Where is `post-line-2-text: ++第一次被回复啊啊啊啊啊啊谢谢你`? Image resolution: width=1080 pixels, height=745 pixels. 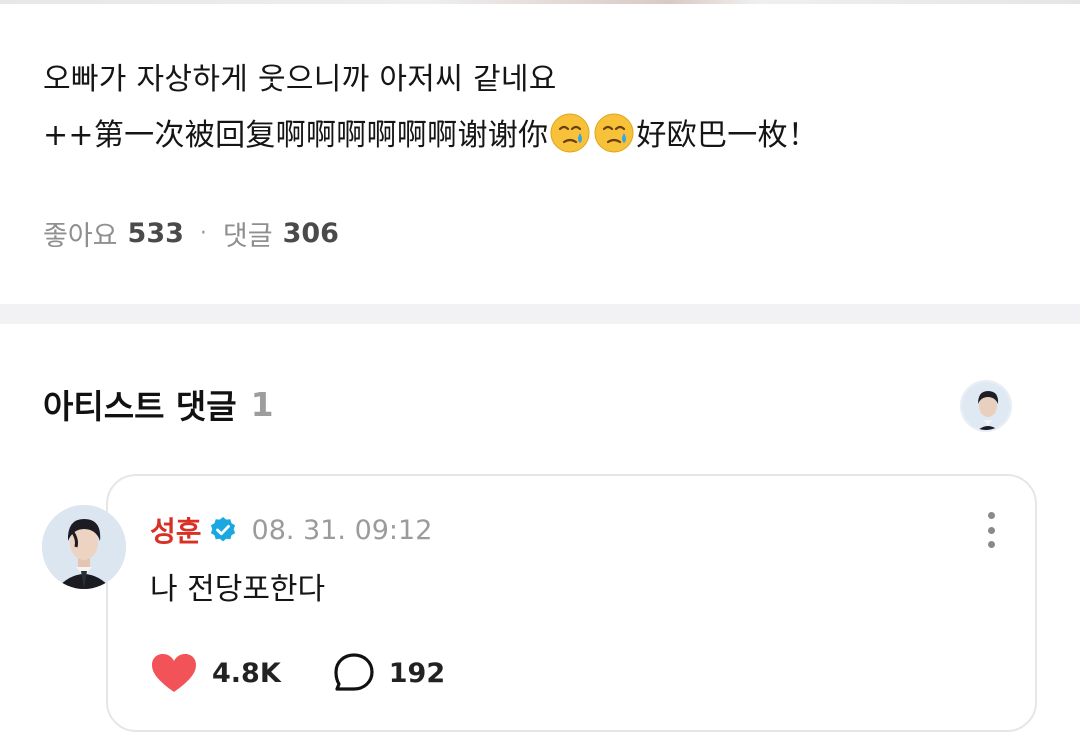
post-line-2-text: ++第一次被回复啊啊啊啊啊啊谢谢你 is located at coordinates (296, 135).